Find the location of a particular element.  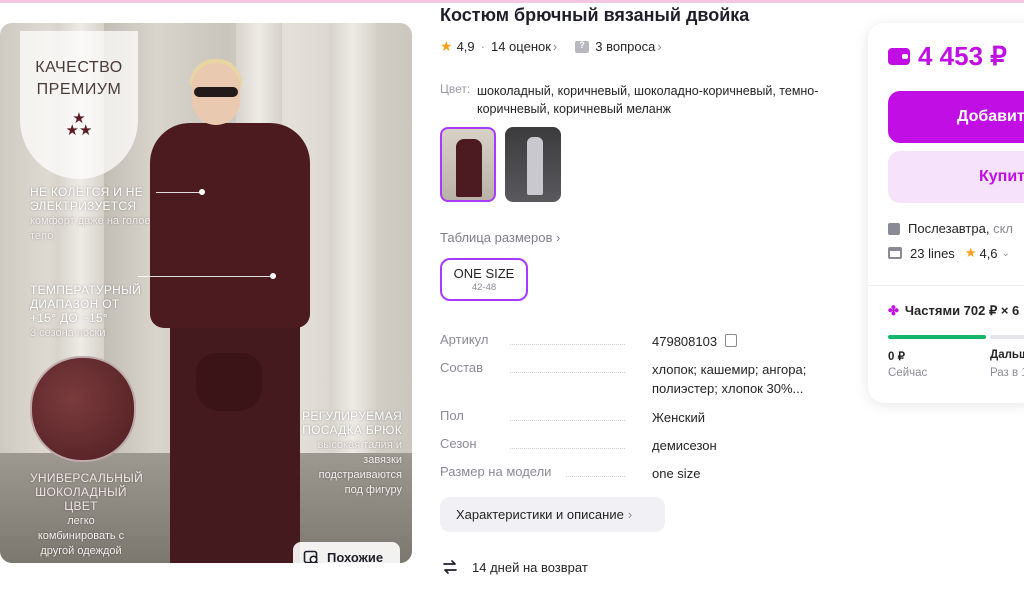

characteristics-label: Характеристики и описание is located at coordinates (540, 514).